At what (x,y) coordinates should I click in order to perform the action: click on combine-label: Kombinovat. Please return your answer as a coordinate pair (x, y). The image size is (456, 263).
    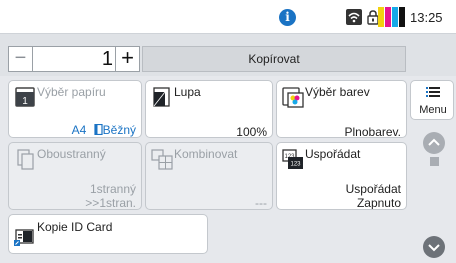
    Looking at the image, I should click on (206, 154).